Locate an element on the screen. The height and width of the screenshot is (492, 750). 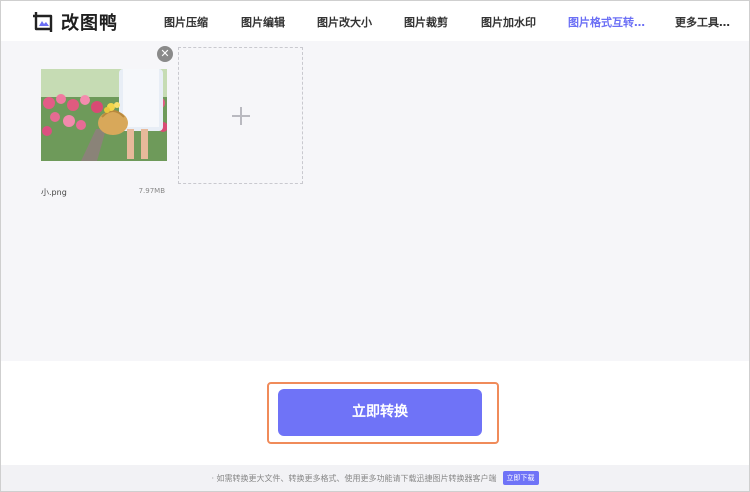
plus-icon is located at coordinates (240, 115).